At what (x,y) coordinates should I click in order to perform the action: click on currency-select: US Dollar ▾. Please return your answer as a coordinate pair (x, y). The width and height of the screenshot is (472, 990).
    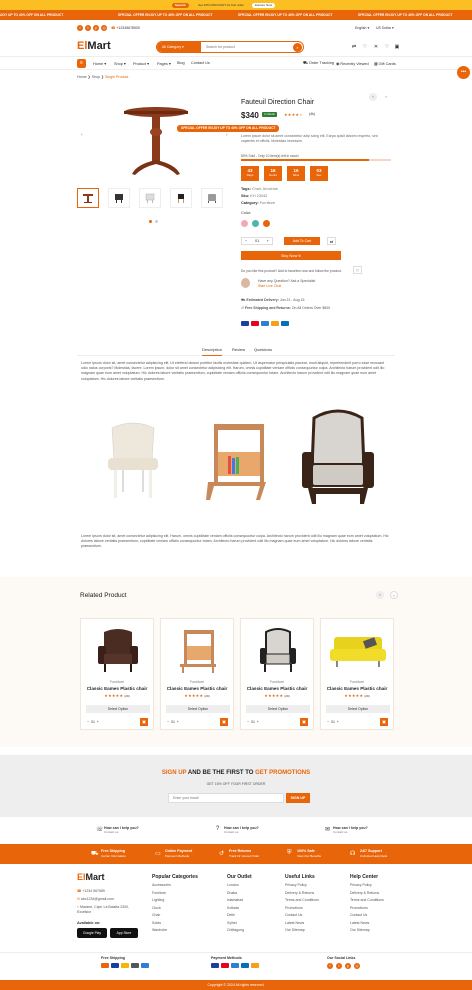
    Looking at the image, I should click on (385, 28).